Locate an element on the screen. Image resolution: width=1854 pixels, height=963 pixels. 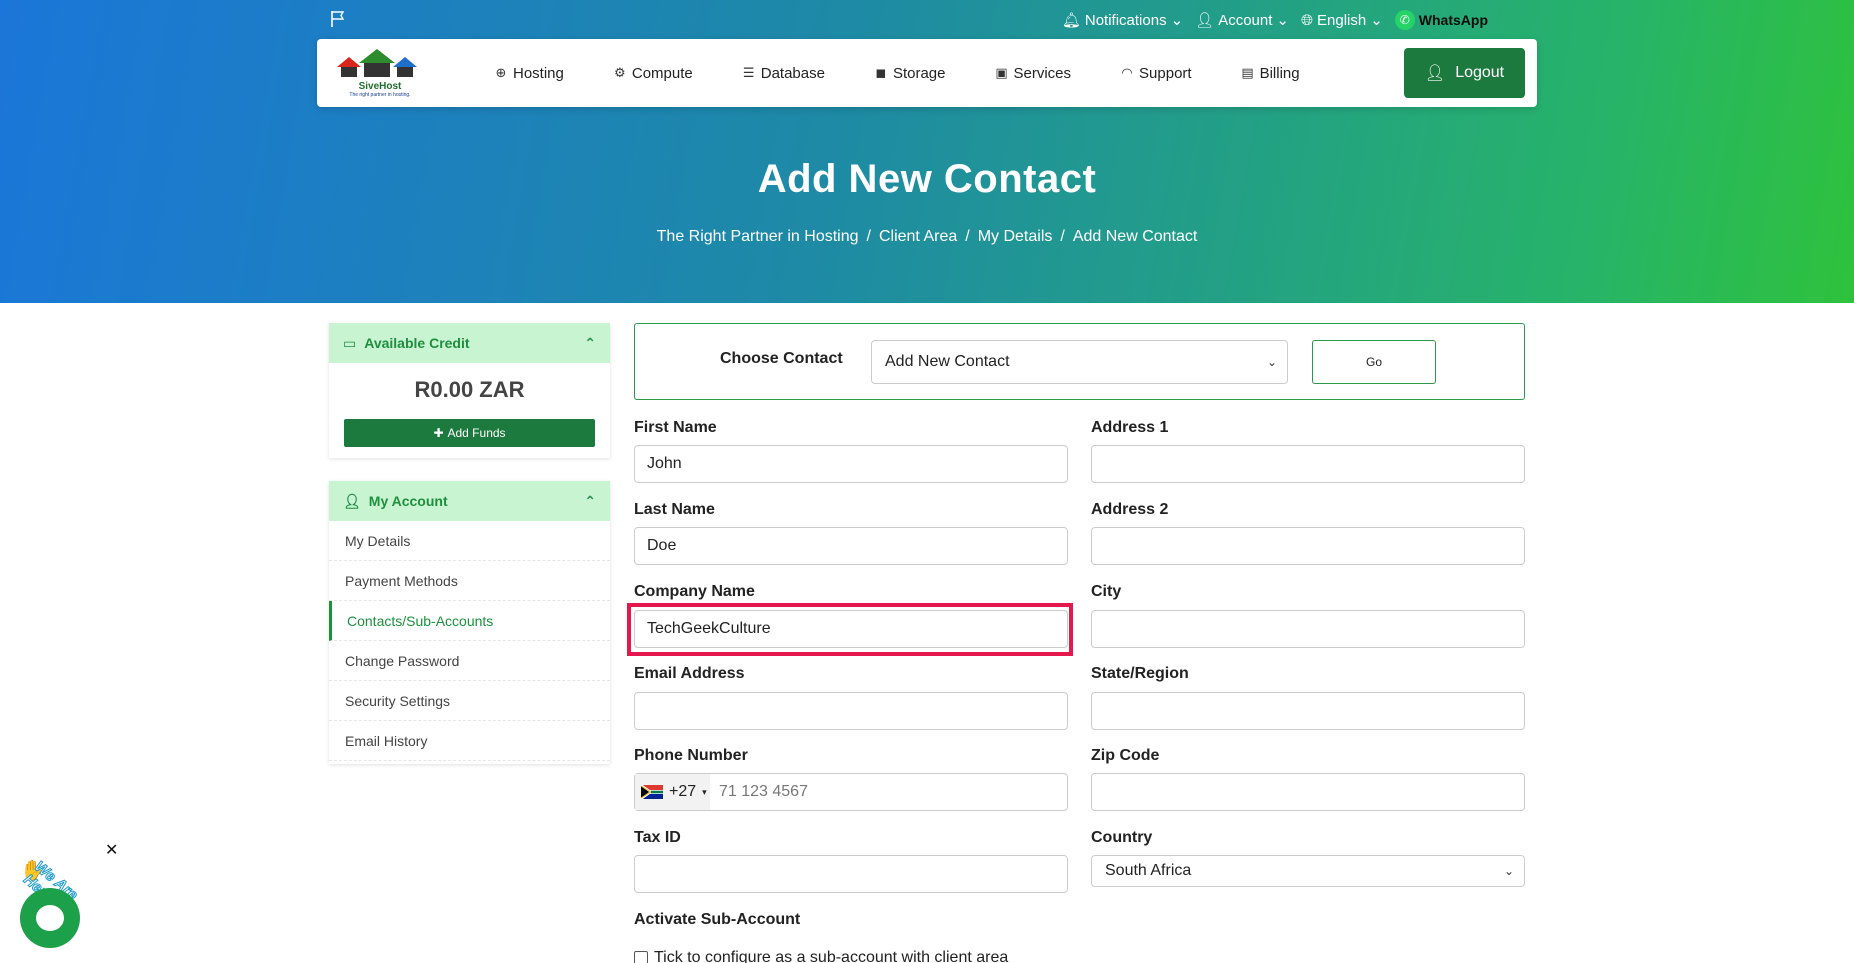
logo-houses-icon is located at coordinates (377, 63).